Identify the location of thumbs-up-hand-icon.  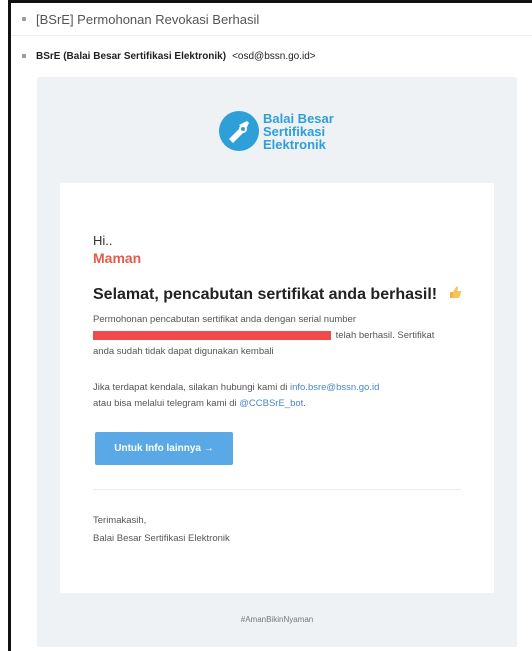
(455, 294).